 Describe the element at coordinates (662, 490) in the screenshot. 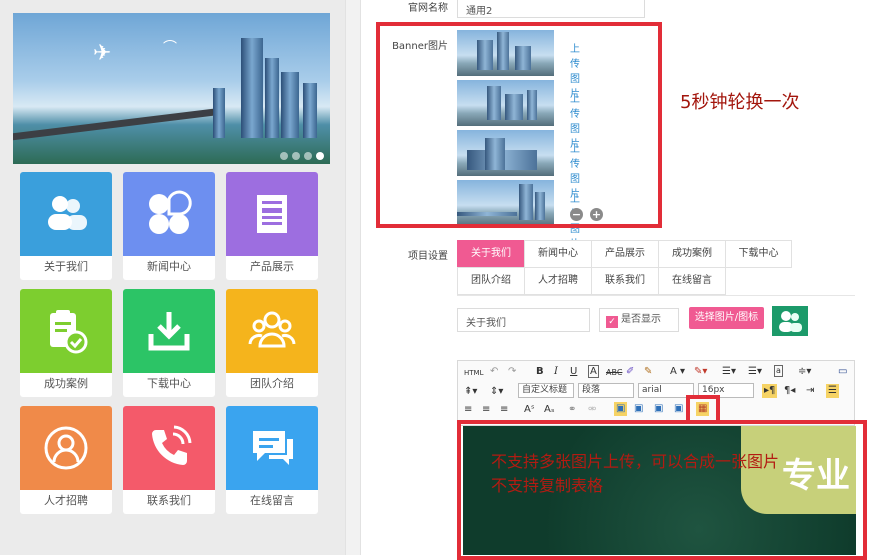

I see `editor-highlight` at that location.